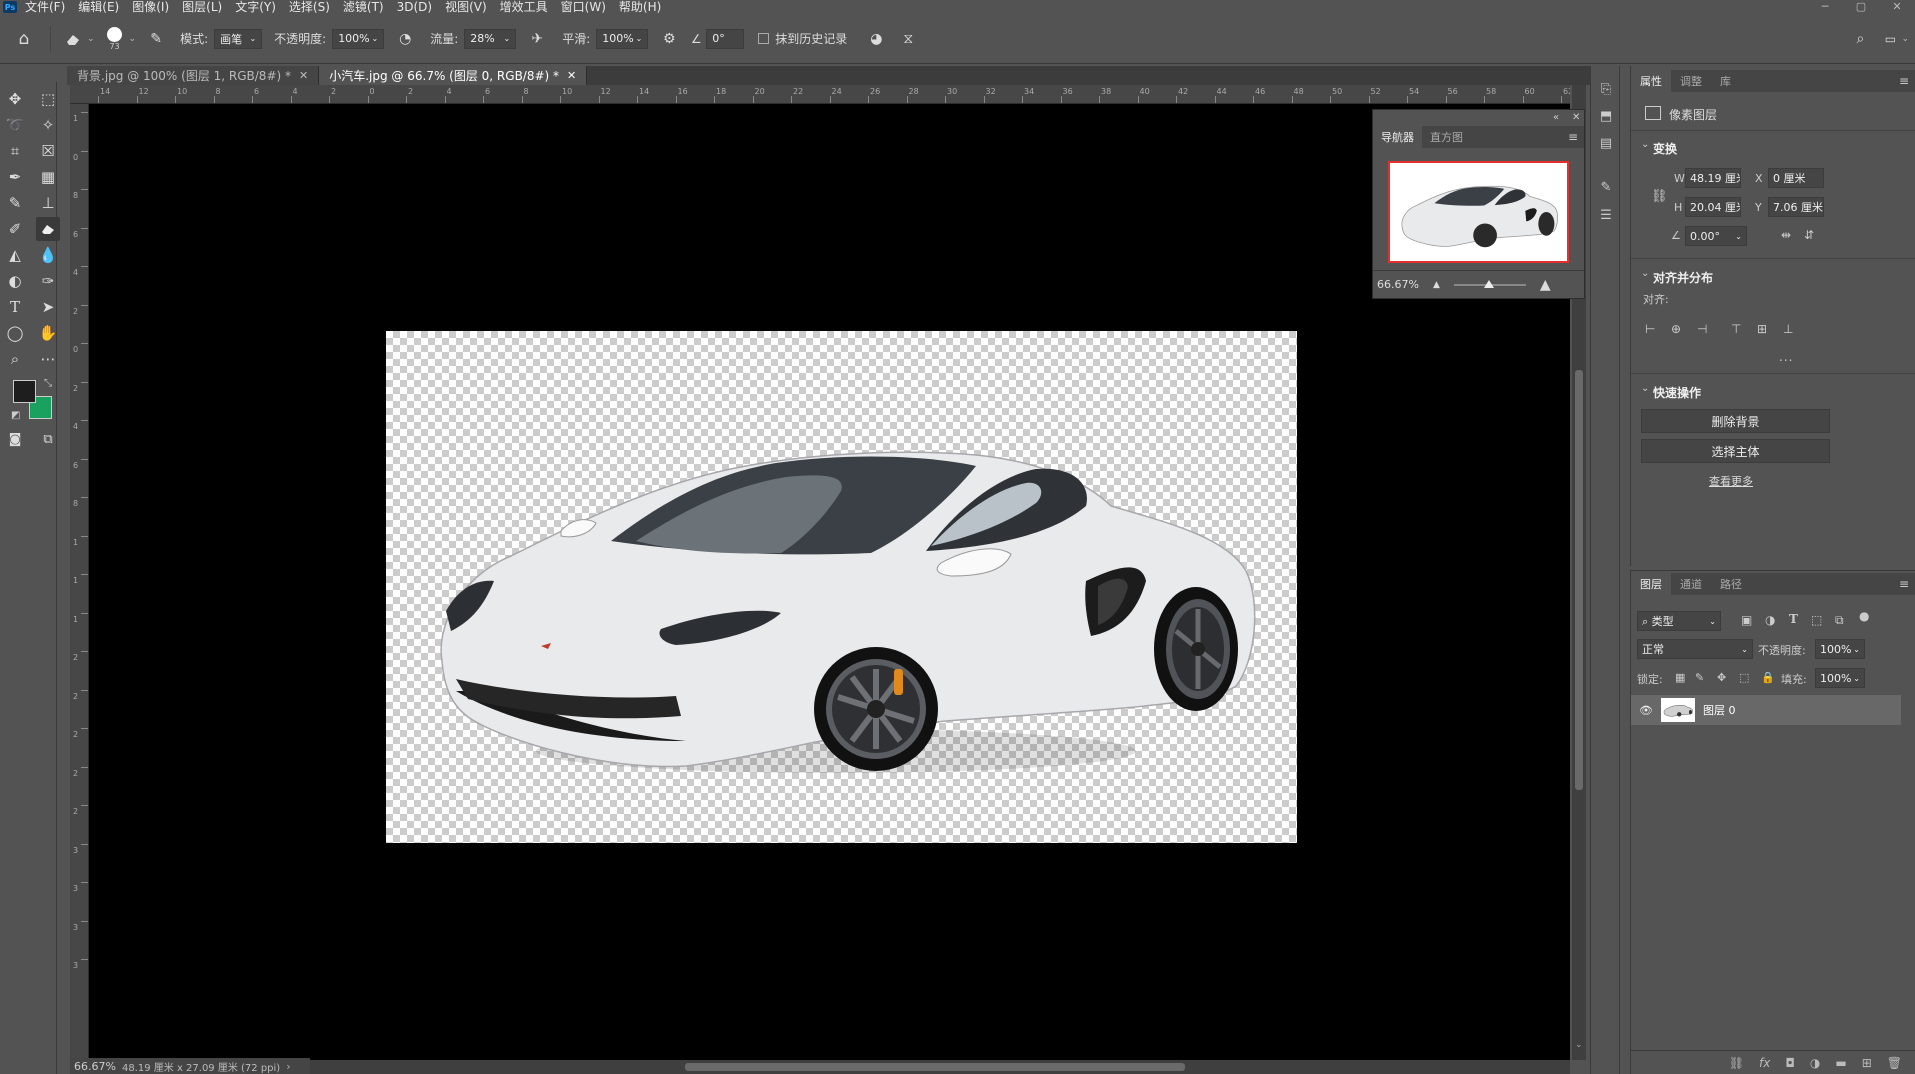  I want to click on lock-artboard-icon: ⬚, so click(1744, 677).